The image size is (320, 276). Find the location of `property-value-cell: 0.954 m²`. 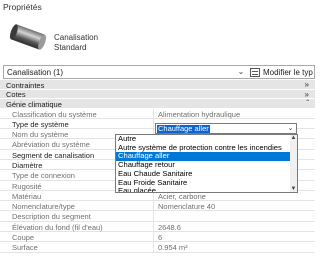

property-value-cell: 0.954 m² is located at coordinates (234, 247).